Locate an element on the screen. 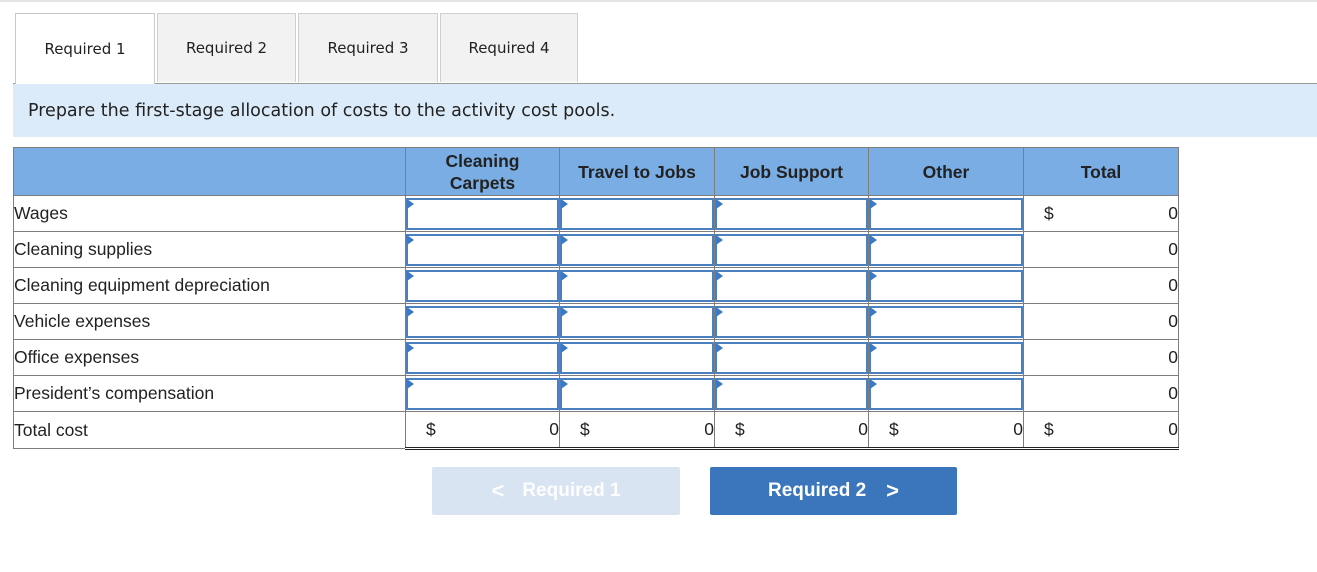 This screenshot has height=572, width=1317. grand-total-value: 0 is located at coordinates (1173, 429).